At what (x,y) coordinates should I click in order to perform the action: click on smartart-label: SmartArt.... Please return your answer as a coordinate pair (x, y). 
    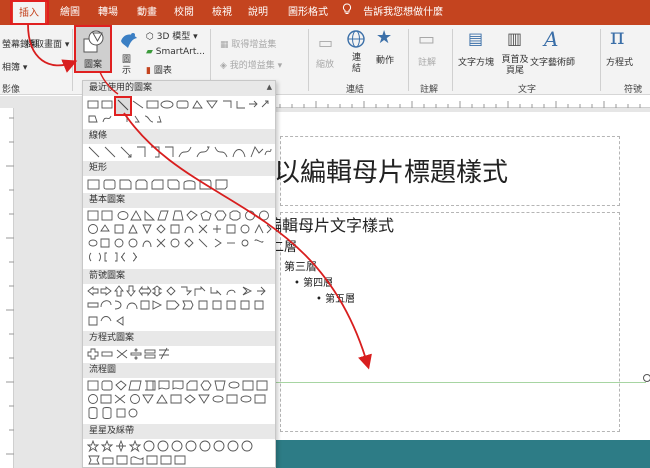
    Looking at the image, I should click on (180, 52).